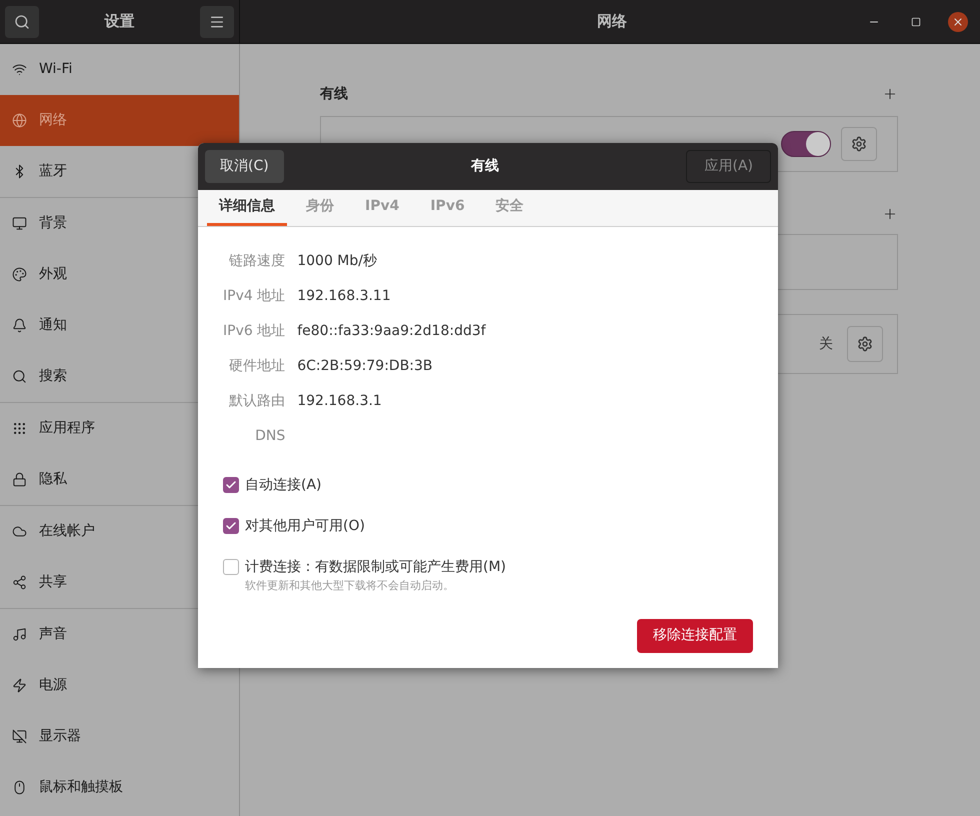 This screenshot has height=816, width=980. What do you see at coordinates (392, 331) in the screenshot?
I see `detail-value: fe80::fa33:9aa9:2d18:dd3f` at bounding box center [392, 331].